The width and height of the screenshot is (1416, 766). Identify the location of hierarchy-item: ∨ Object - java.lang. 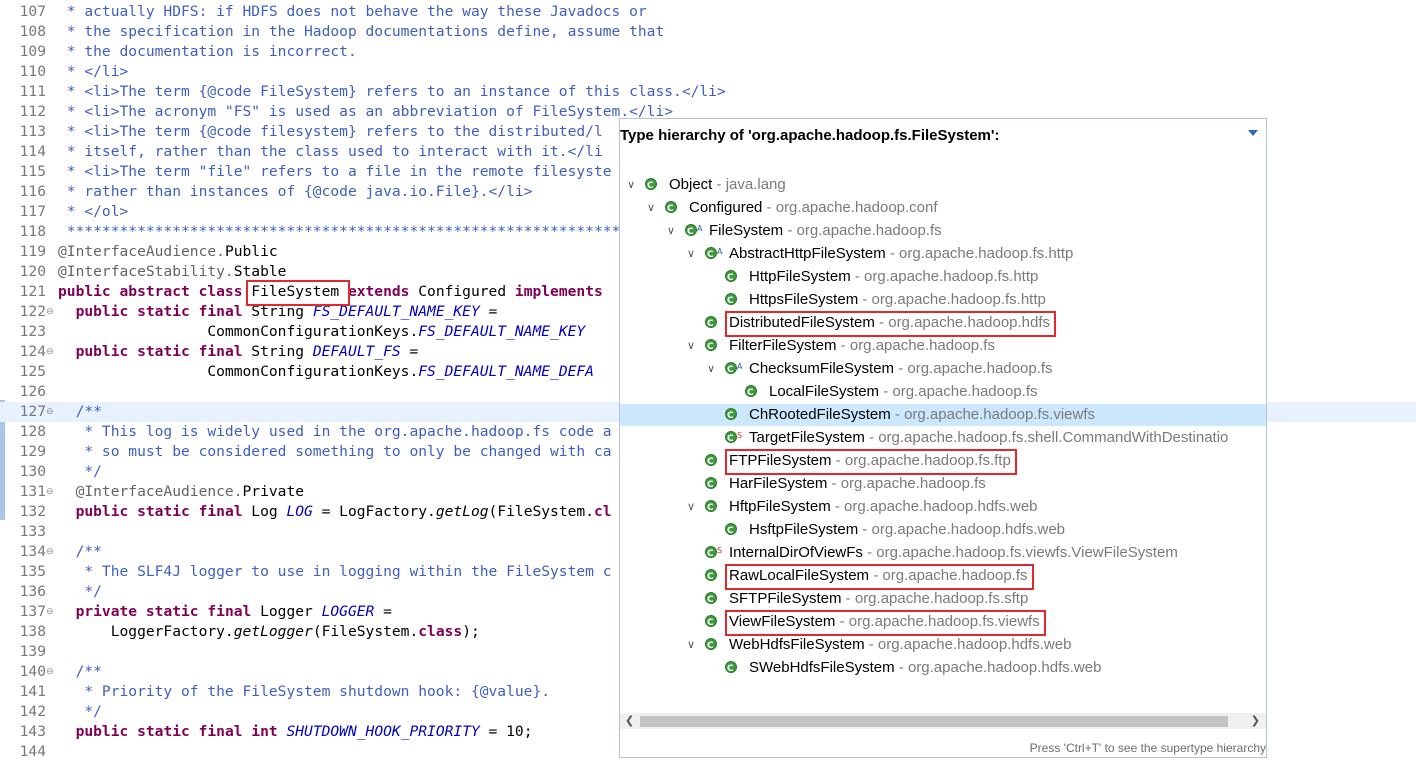
(943, 185).